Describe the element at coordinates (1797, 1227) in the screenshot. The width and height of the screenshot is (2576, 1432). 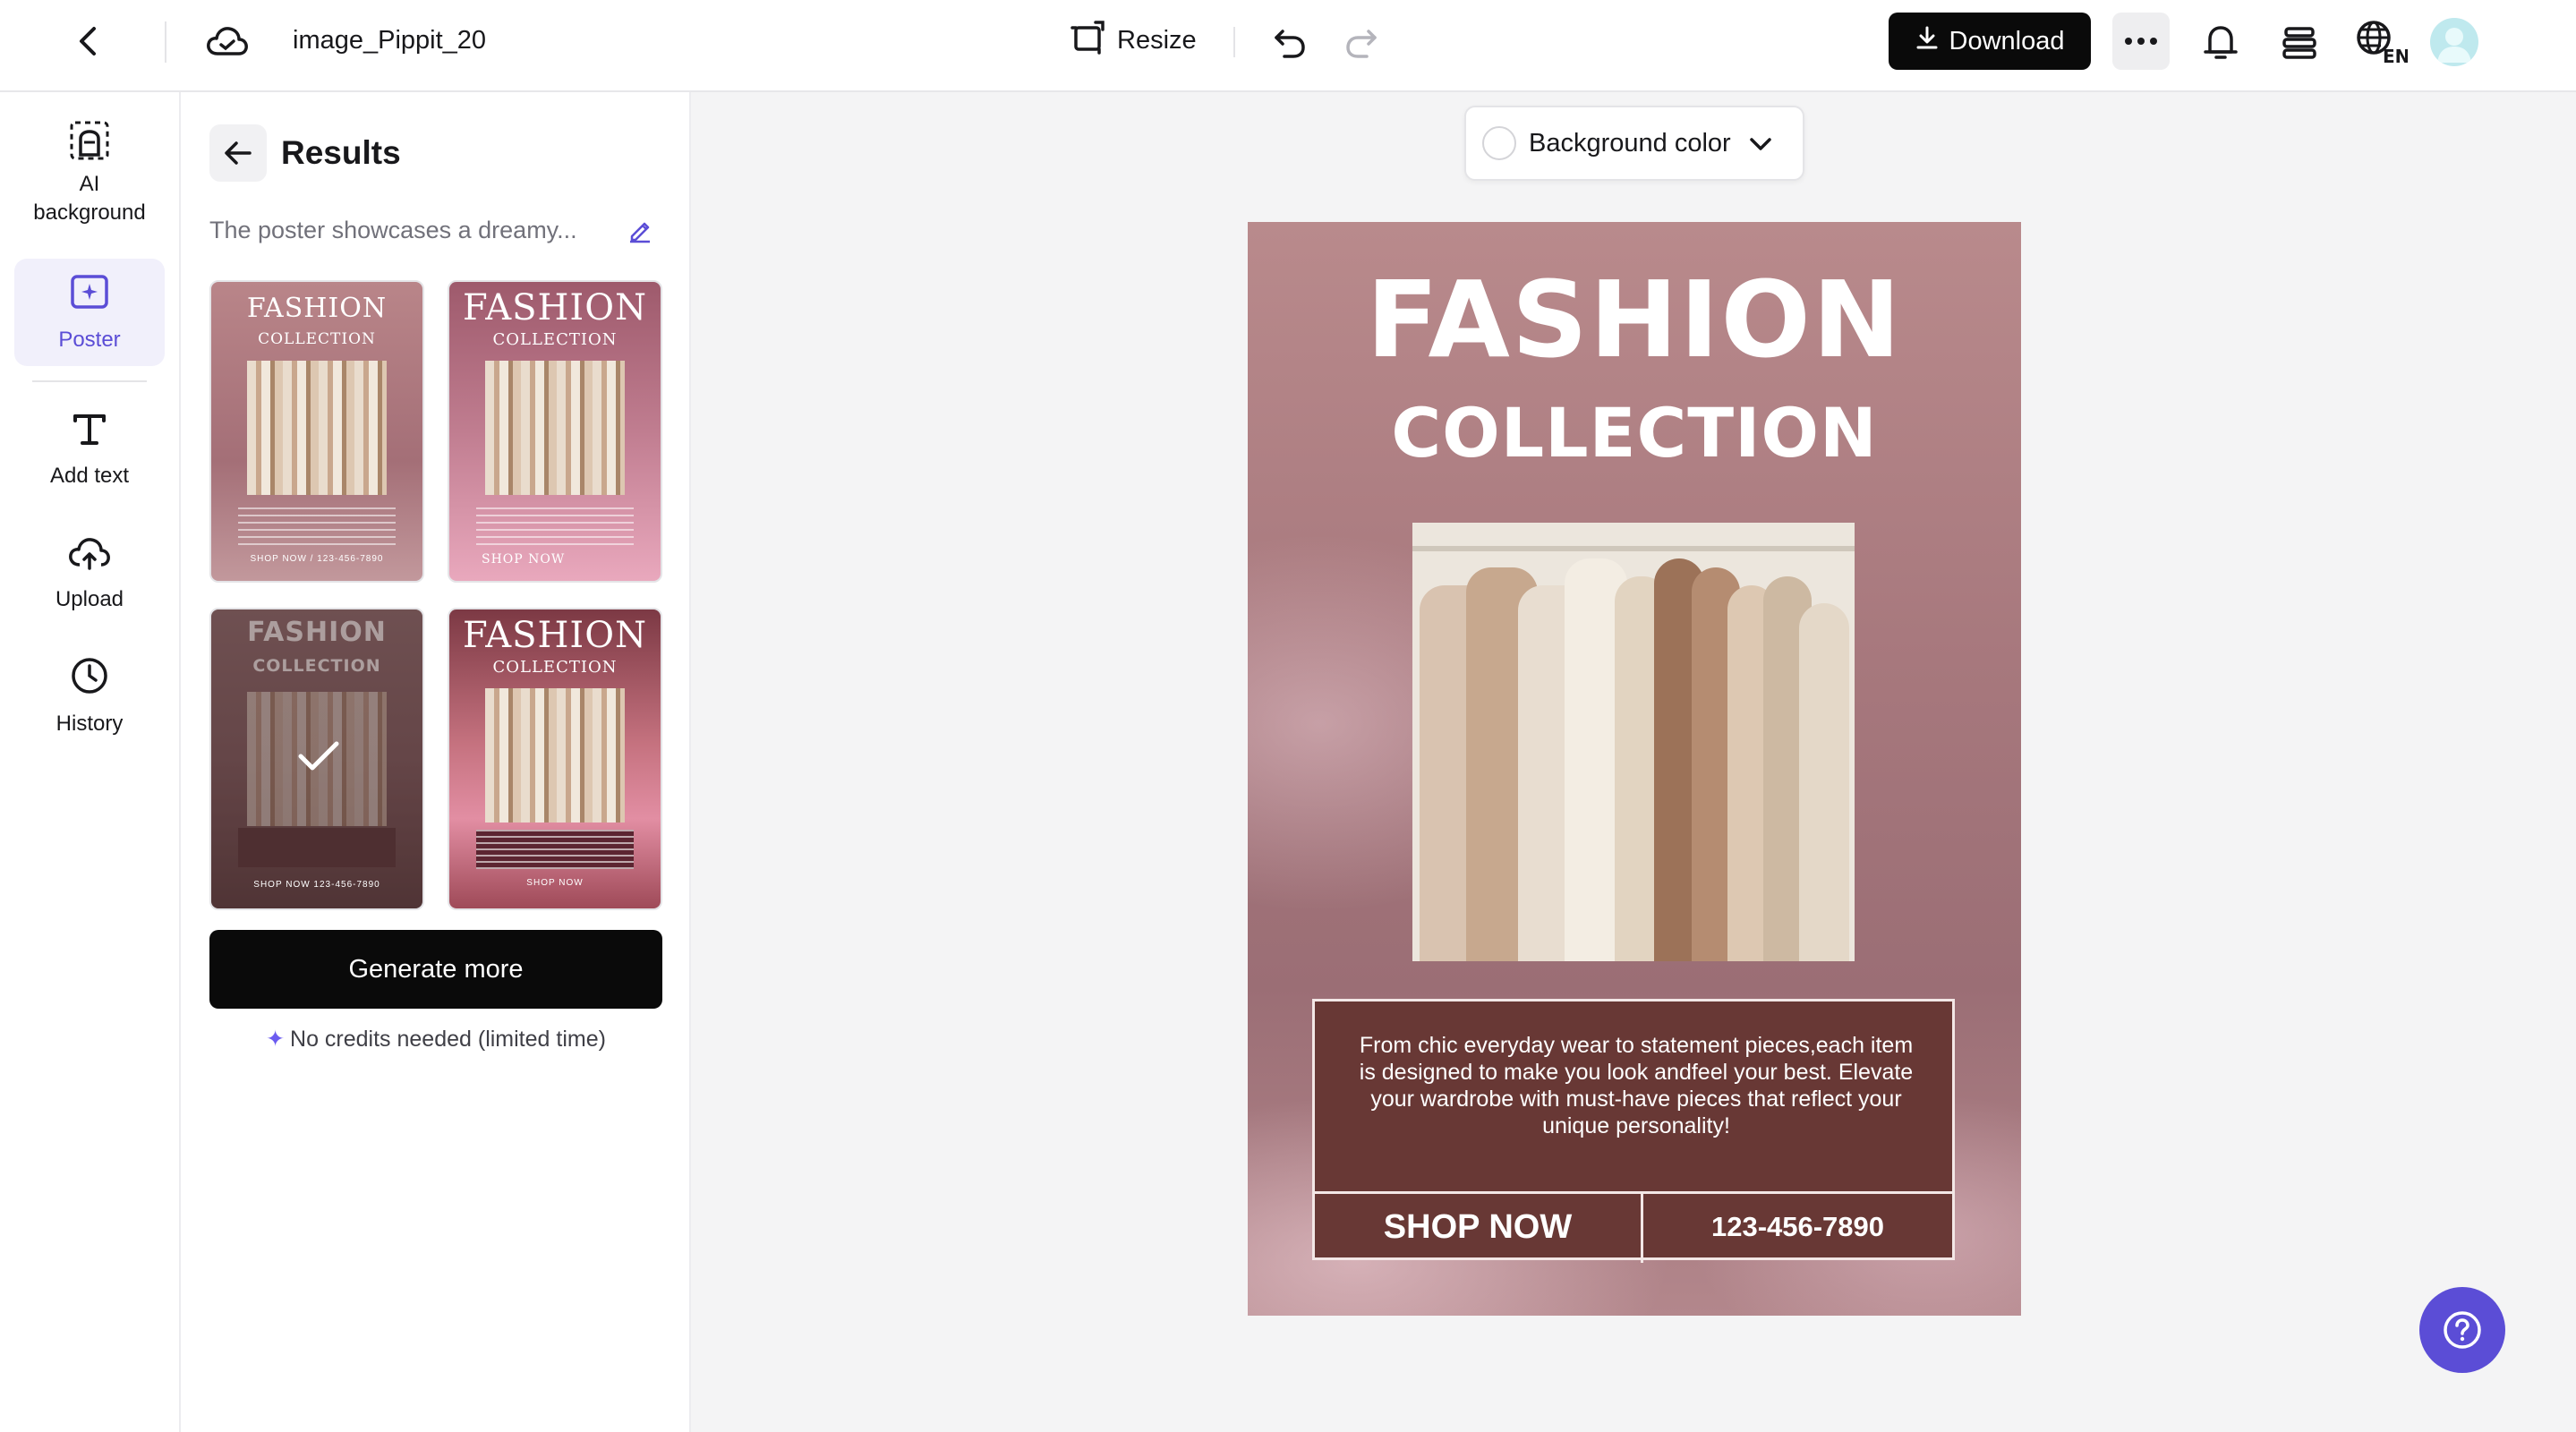
I see `poster-phone: 123-456-7890` at that location.